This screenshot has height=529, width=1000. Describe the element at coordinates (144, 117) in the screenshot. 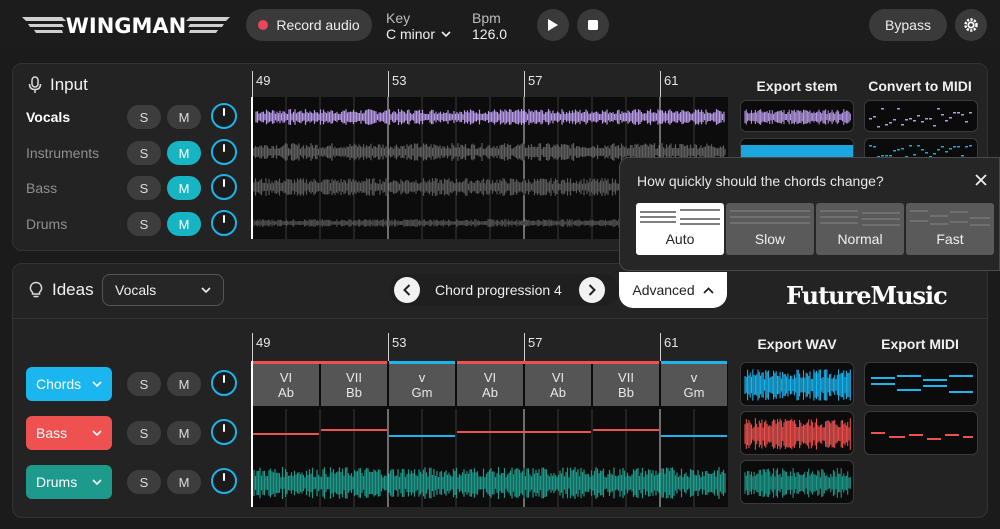

I see `solo-button-vocals: S` at that location.